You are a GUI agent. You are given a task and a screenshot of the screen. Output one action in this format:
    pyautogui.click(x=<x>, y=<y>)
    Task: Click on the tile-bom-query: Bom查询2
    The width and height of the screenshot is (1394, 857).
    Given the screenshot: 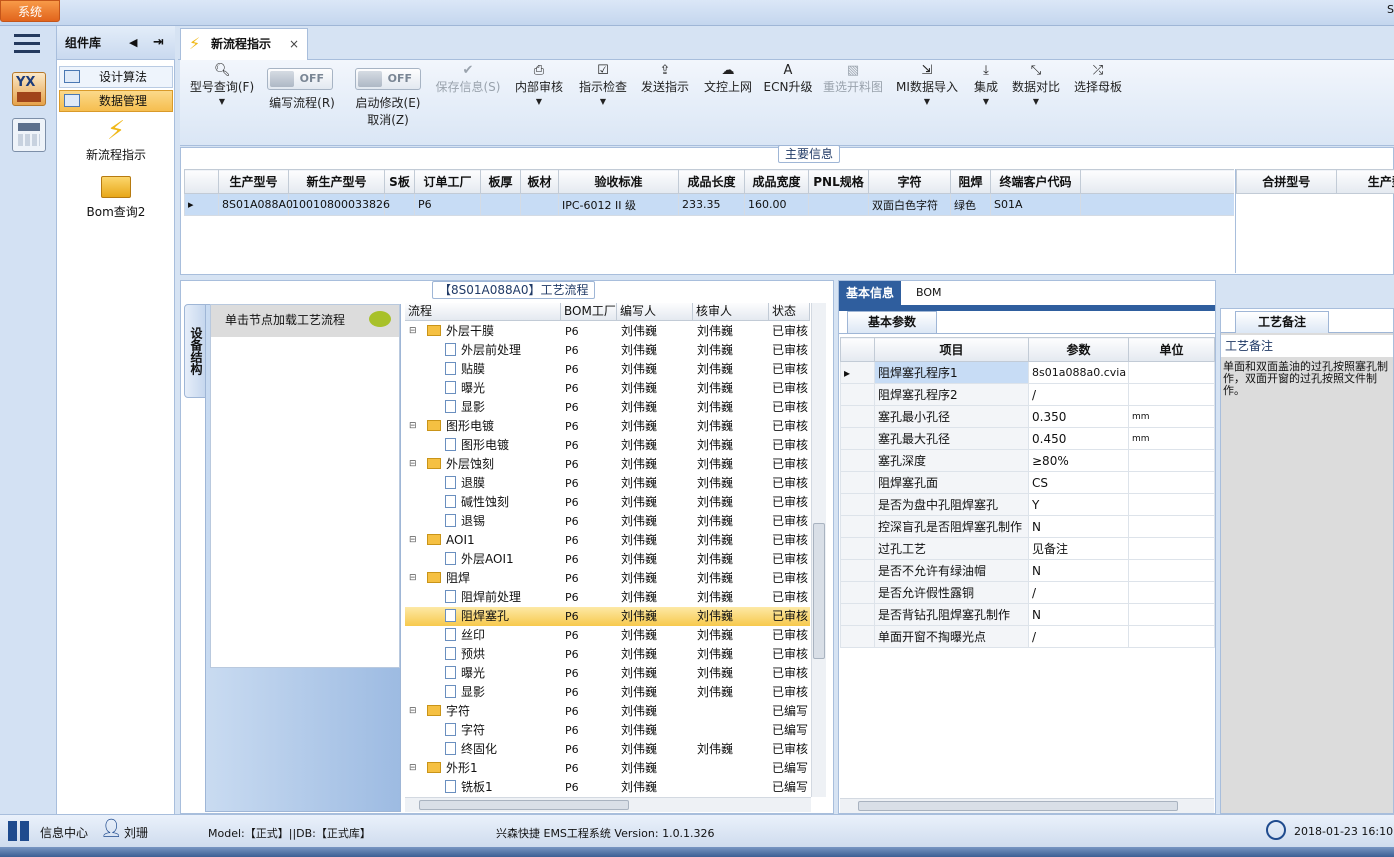 What is the action you would take?
    pyautogui.click(x=116, y=198)
    